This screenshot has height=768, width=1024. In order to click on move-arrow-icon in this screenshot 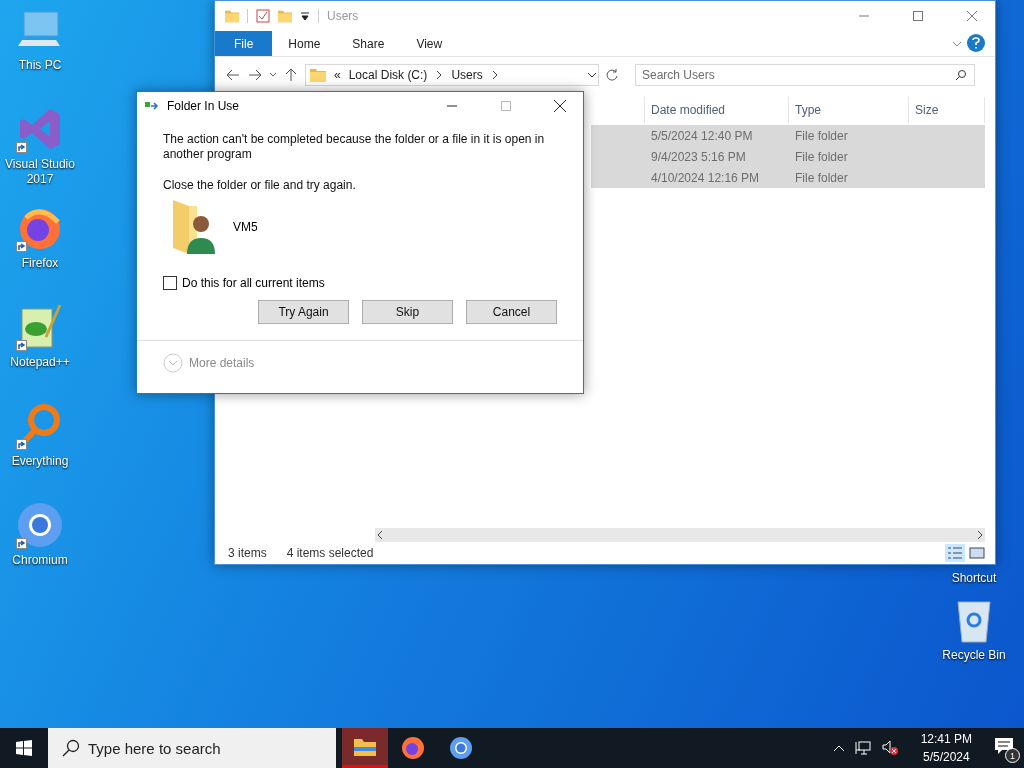, I will do `click(152, 106)`.